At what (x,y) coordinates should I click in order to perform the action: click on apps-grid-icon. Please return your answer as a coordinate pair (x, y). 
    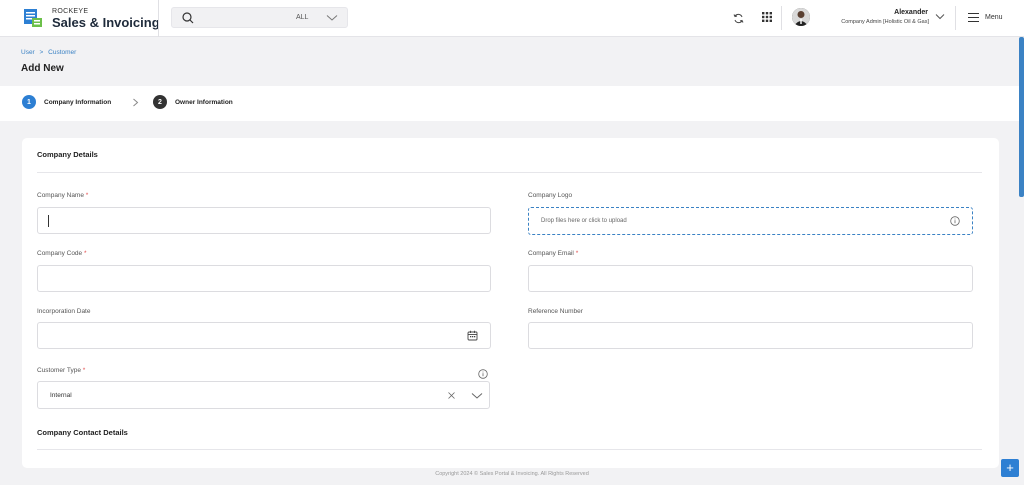
    Looking at the image, I should click on (767, 17).